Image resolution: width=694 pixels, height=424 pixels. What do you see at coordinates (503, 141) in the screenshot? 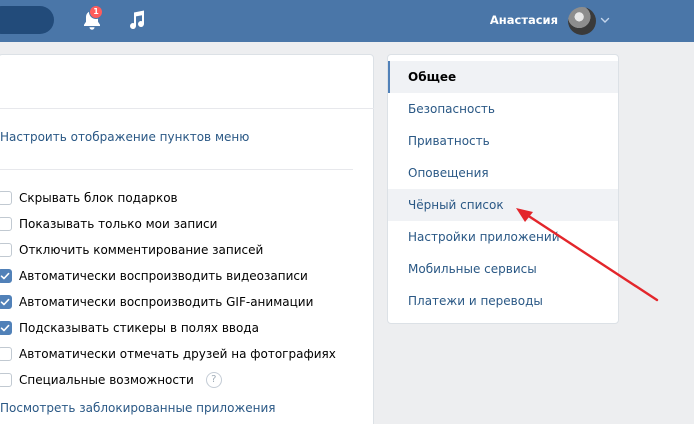
I see `menu-item-privacy: Приватность` at bounding box center [503, 141].